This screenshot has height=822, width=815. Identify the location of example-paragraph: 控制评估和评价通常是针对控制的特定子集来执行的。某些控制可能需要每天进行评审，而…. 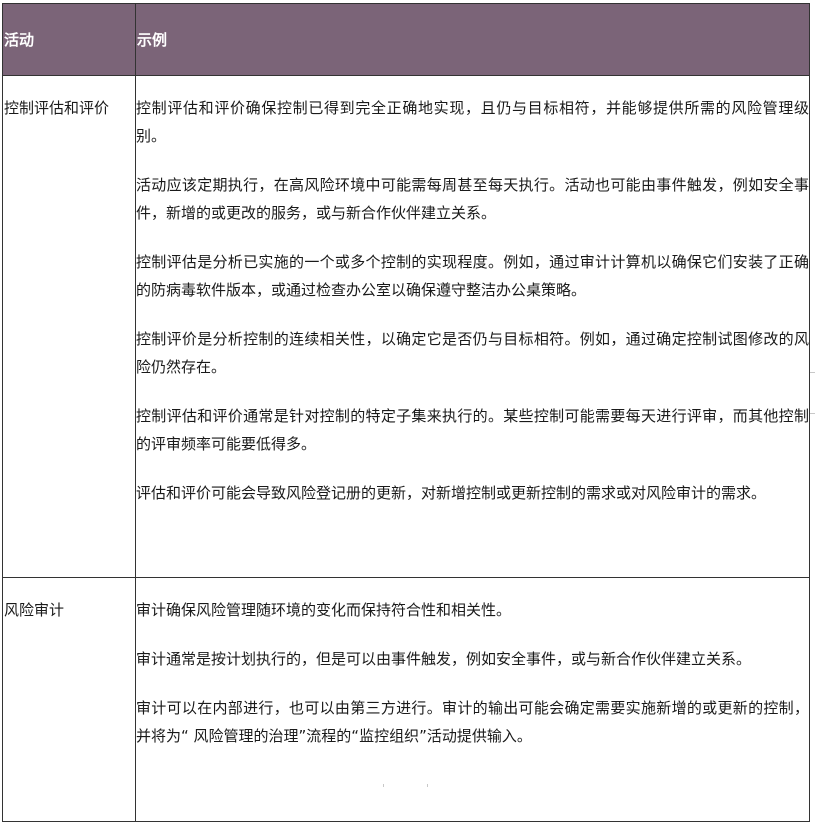
(472, 430).